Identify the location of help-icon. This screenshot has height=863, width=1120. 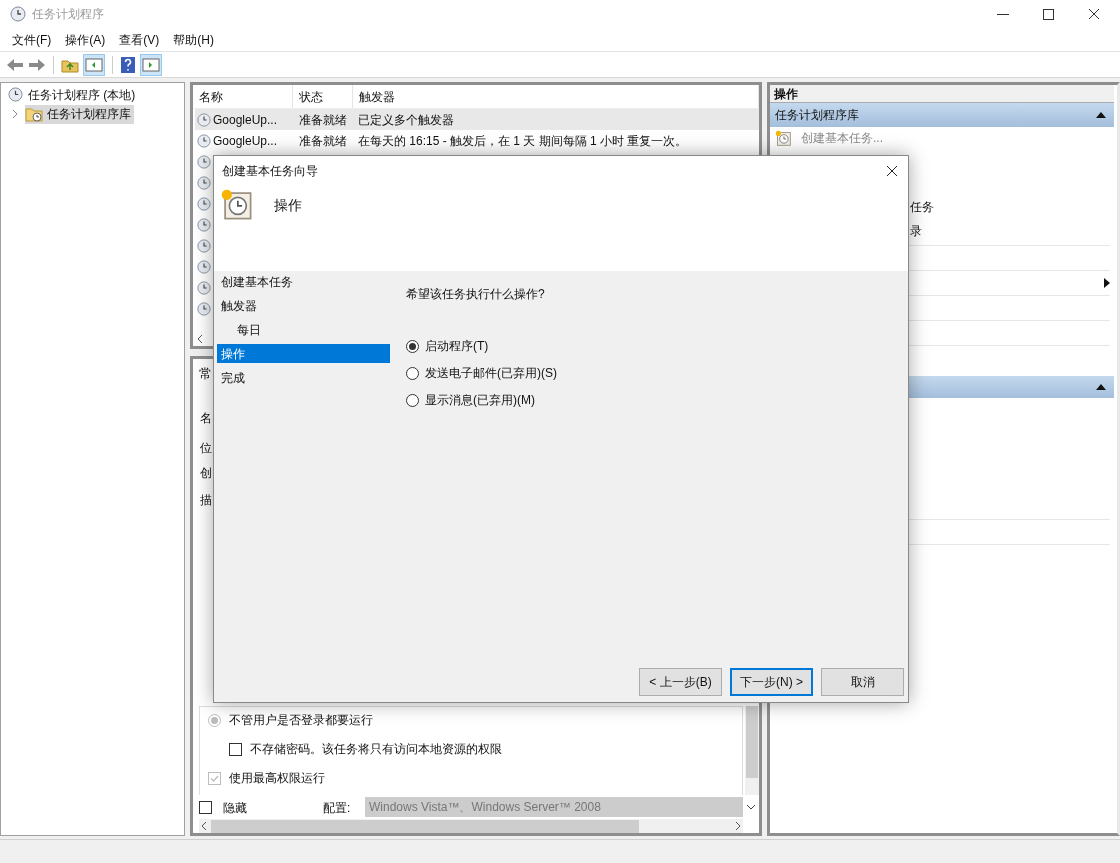
(128, 64).